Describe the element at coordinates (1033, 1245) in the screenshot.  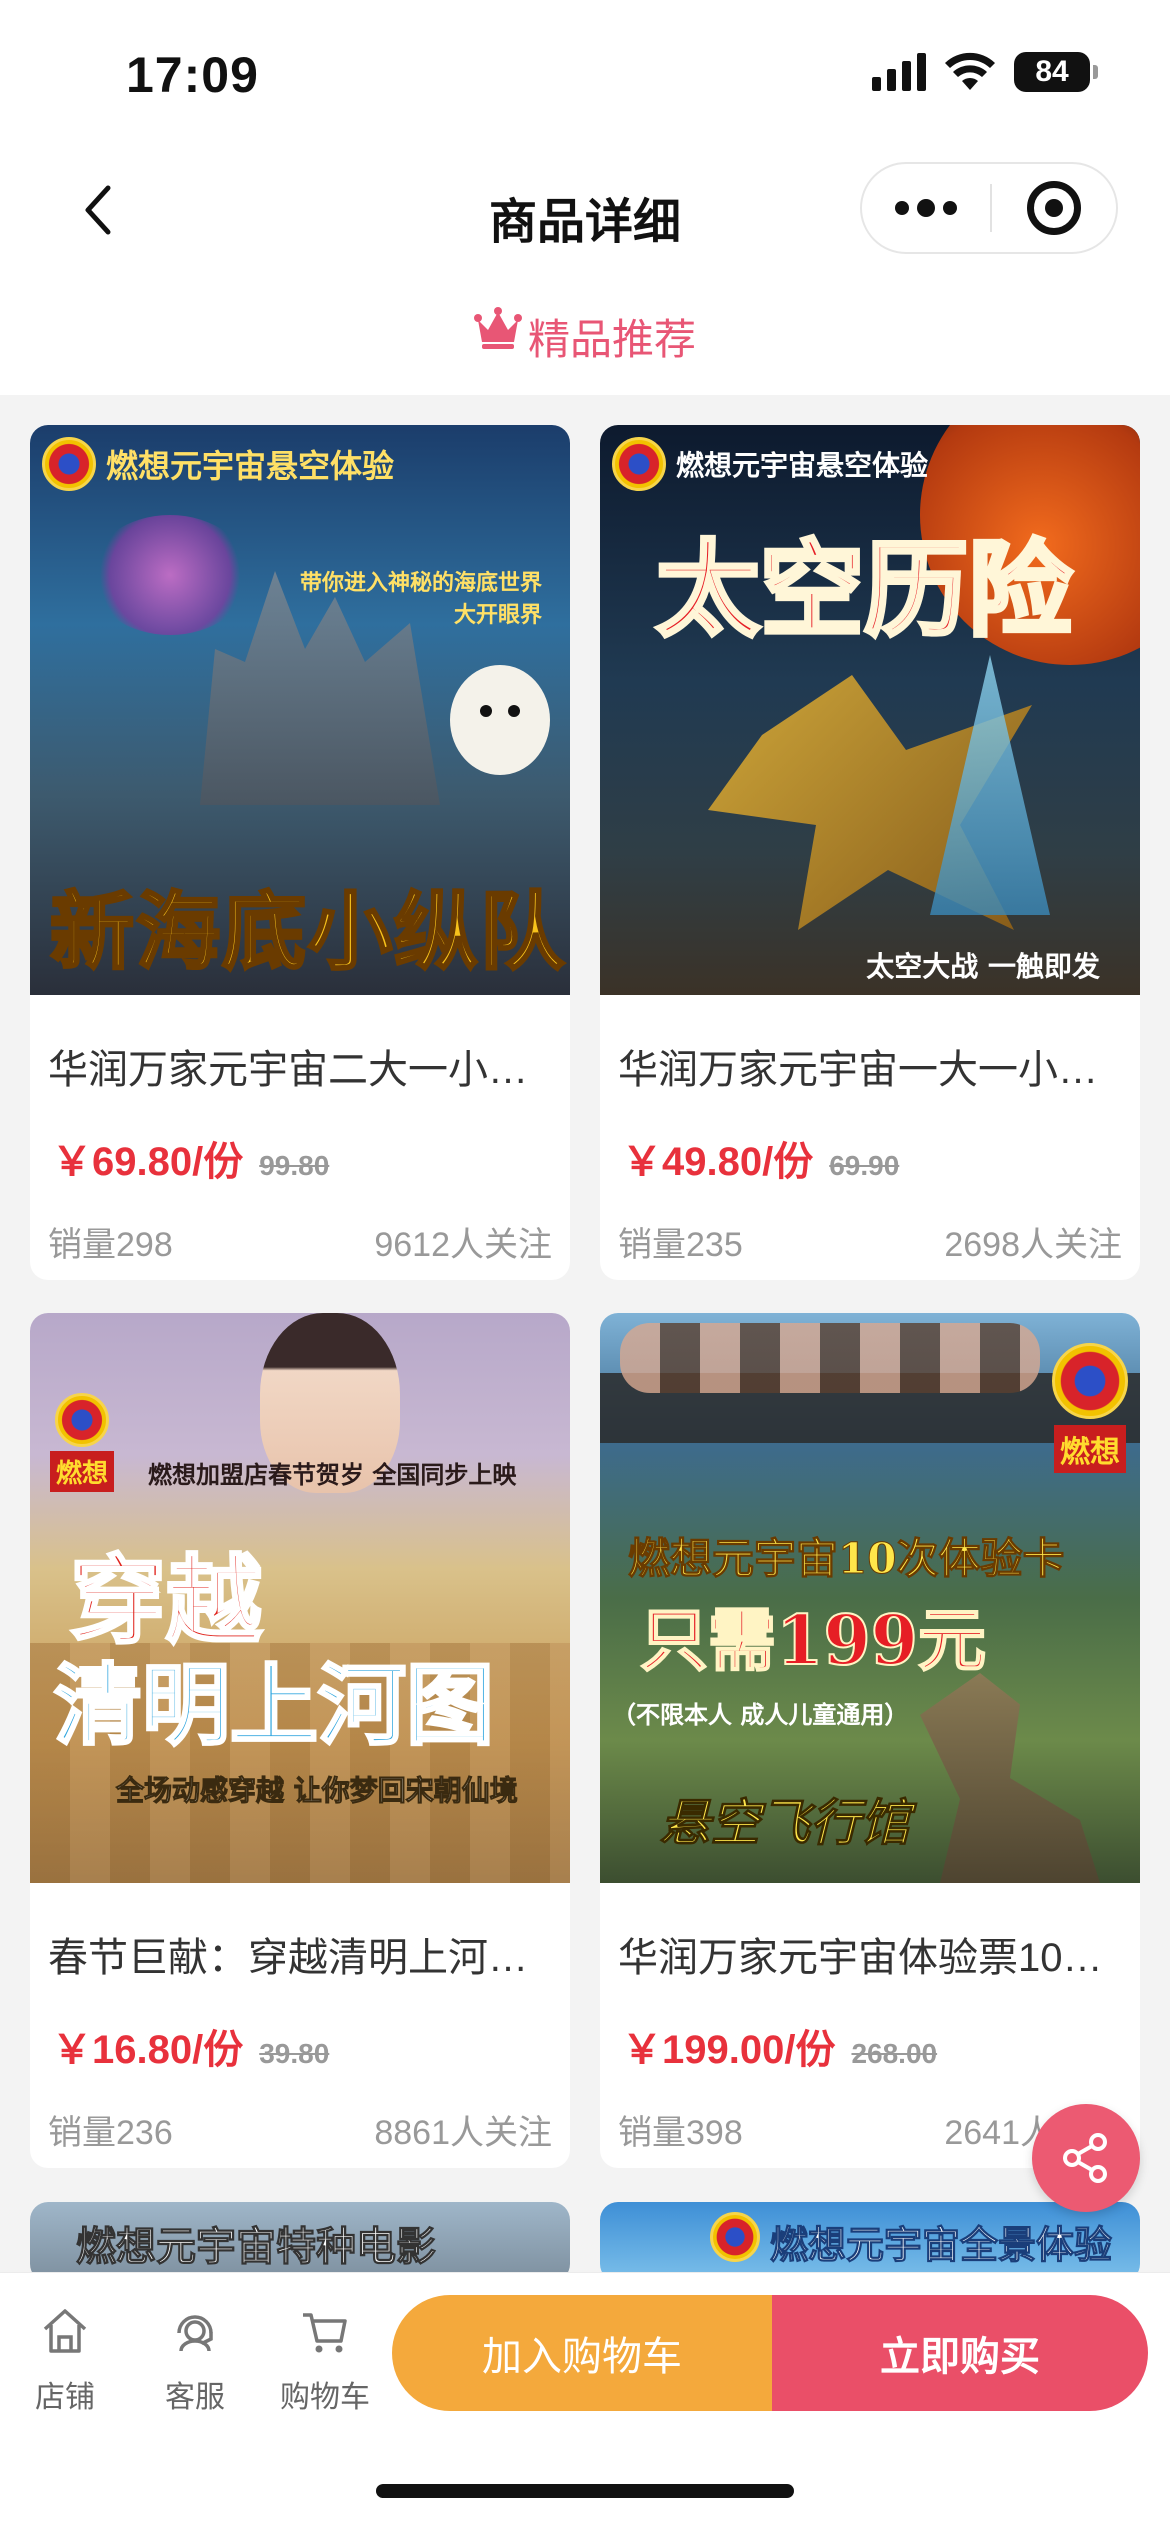
I see `follower-count: 2698人关注` at that location.